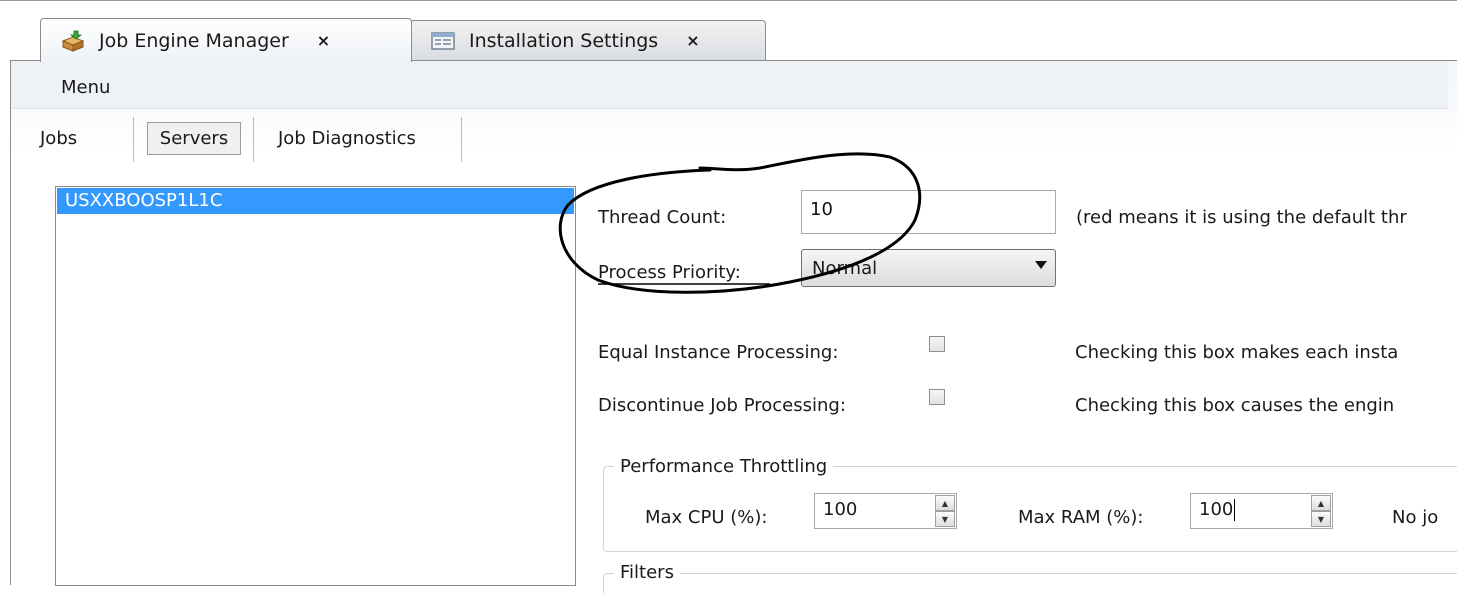 This screenshot has width=1457, height=593. I want to click on discontinue-label: Discontinue Job Processing:, so click(722, 405).